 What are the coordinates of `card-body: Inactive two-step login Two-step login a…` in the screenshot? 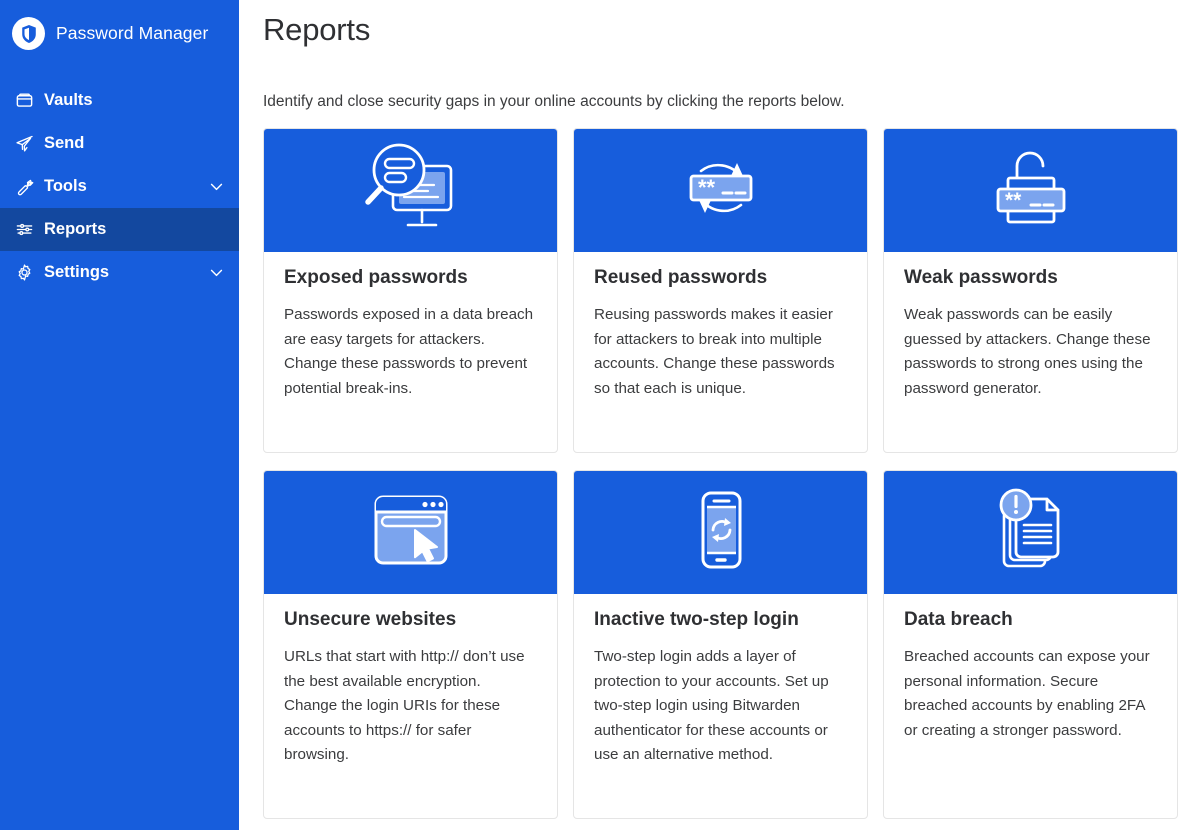 It's located at (720, 690).